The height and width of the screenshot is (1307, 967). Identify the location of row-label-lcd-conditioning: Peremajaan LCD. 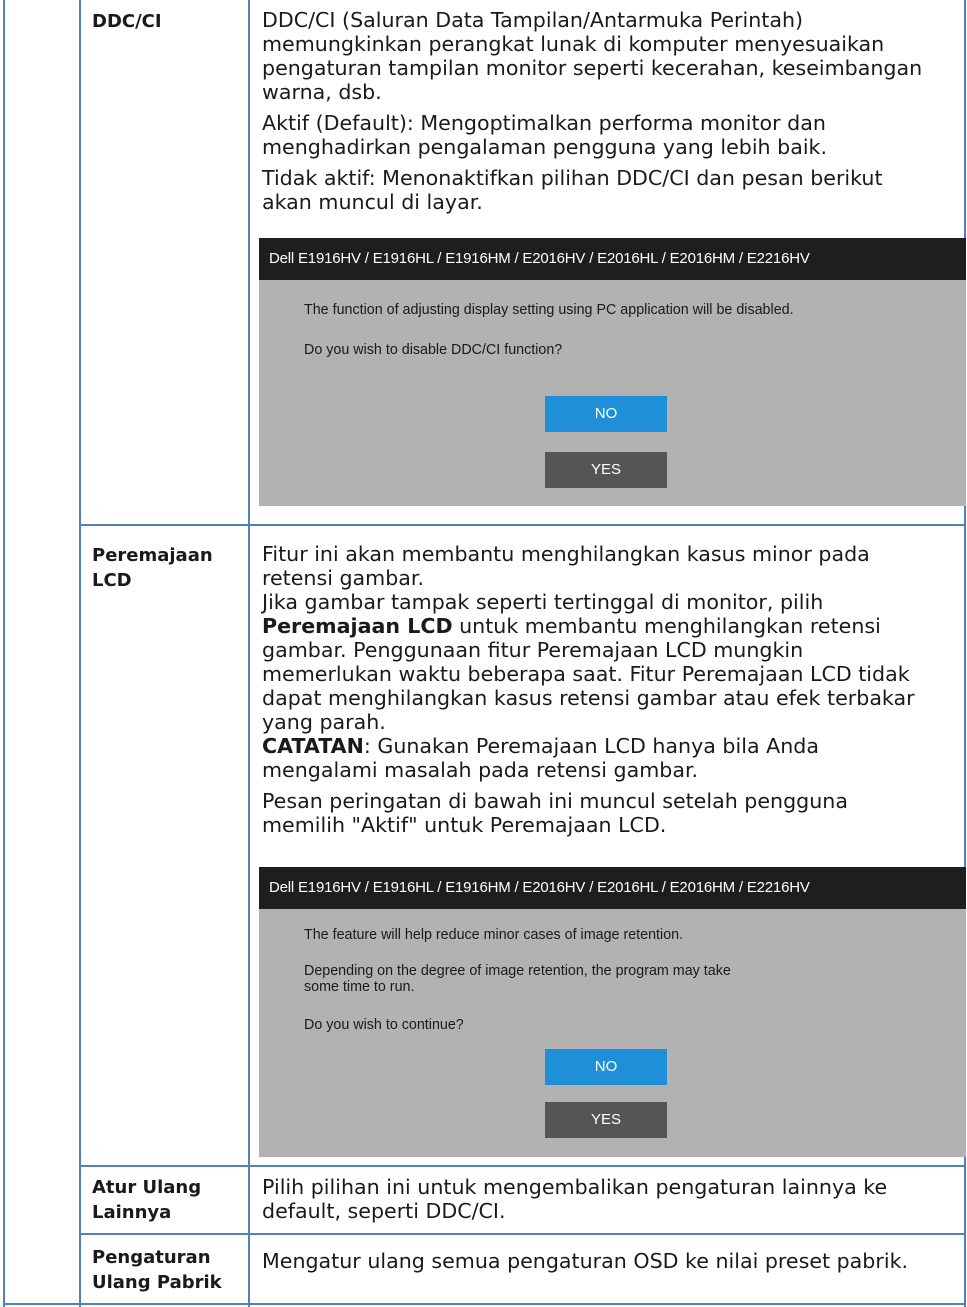
(152, 568).